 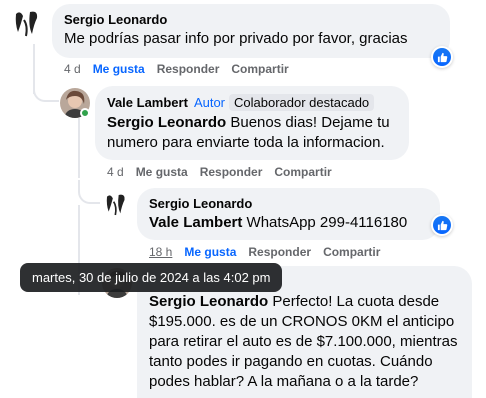 What do you see at coordinates (325, 222) in the screenshot?
I see `comment-body: WhatsApp 299-4116180` at bounding box center [325, 222].